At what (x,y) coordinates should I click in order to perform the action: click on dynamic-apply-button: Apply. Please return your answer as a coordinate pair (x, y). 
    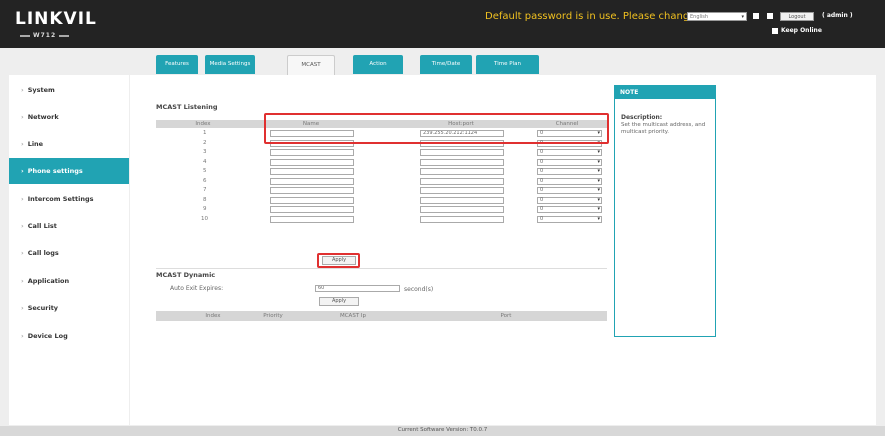
    Looking at the image, I should click on (339, 301).